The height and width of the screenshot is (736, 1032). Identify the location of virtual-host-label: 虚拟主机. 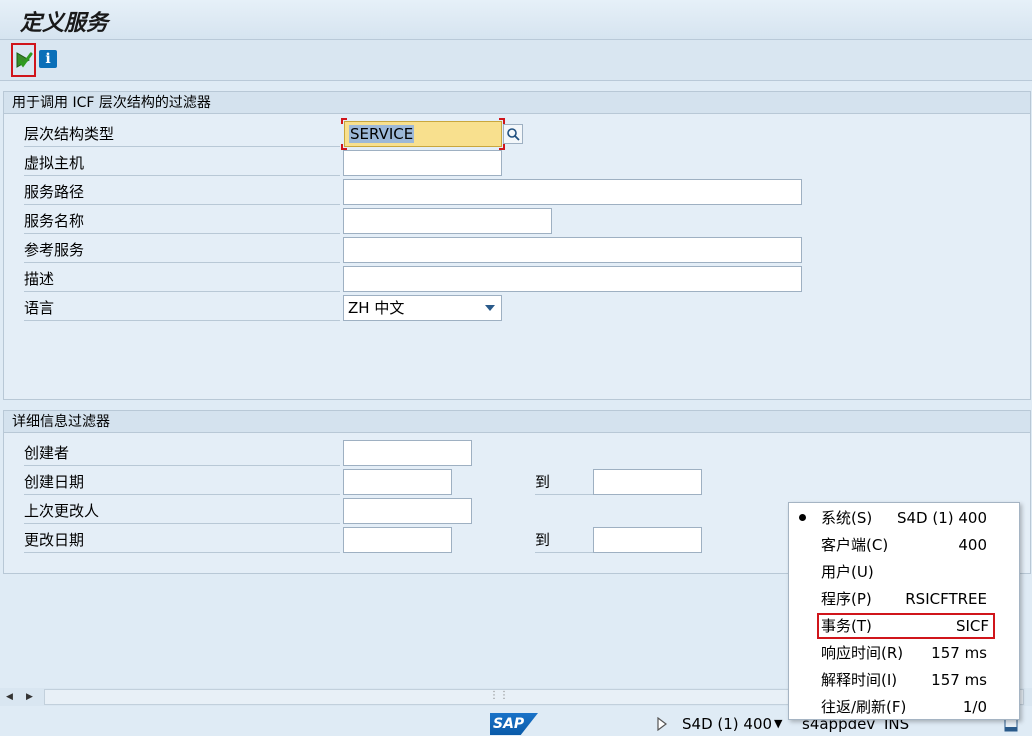
(182, 163).